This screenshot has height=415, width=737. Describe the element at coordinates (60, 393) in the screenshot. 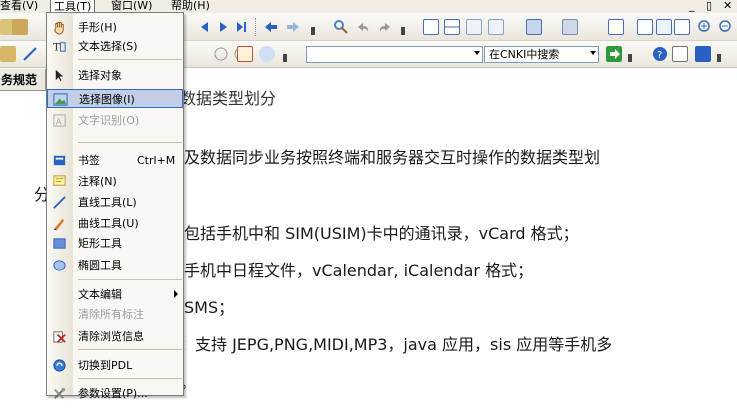

I see `settings-icon` at that location.